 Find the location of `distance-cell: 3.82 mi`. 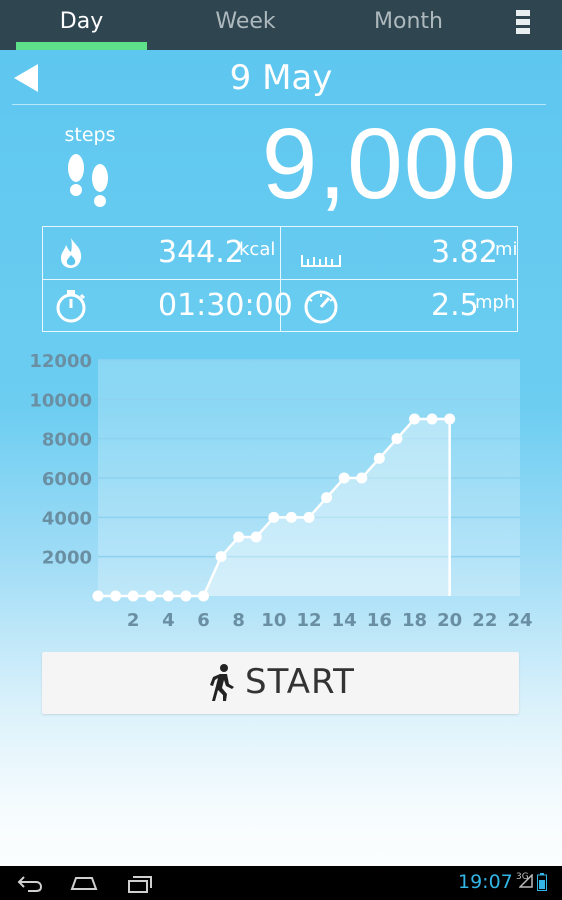

distance-cell: 3.82 mi is located at coordinates (399, 253).